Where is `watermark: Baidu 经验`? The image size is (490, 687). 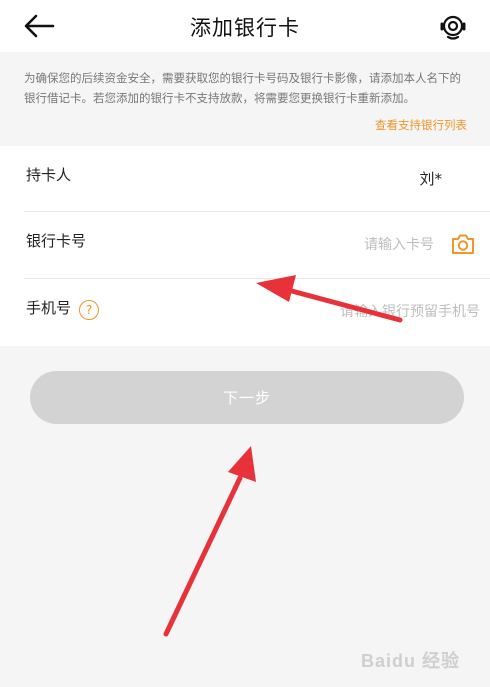 watermark: Baidu 经验 is located at coordinates (410, 661).